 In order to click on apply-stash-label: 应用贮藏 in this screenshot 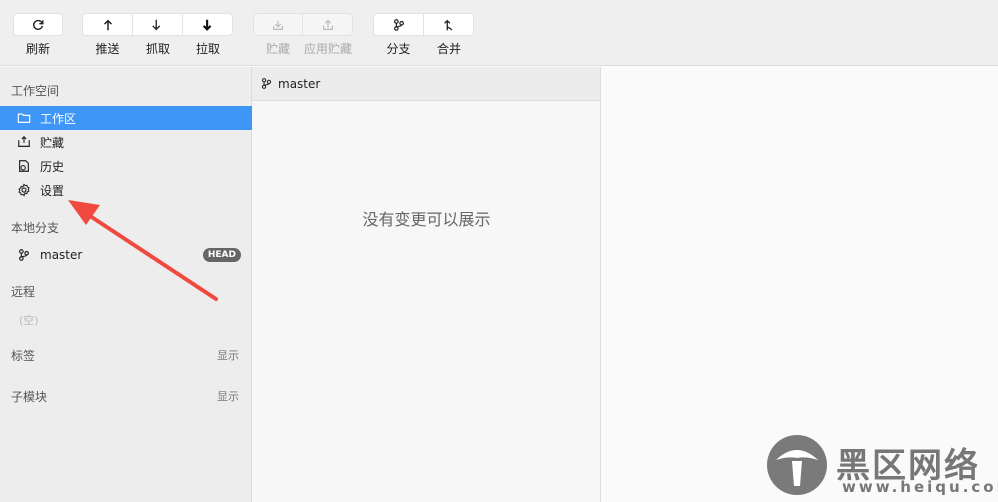, I will do `click(327, 49)`.